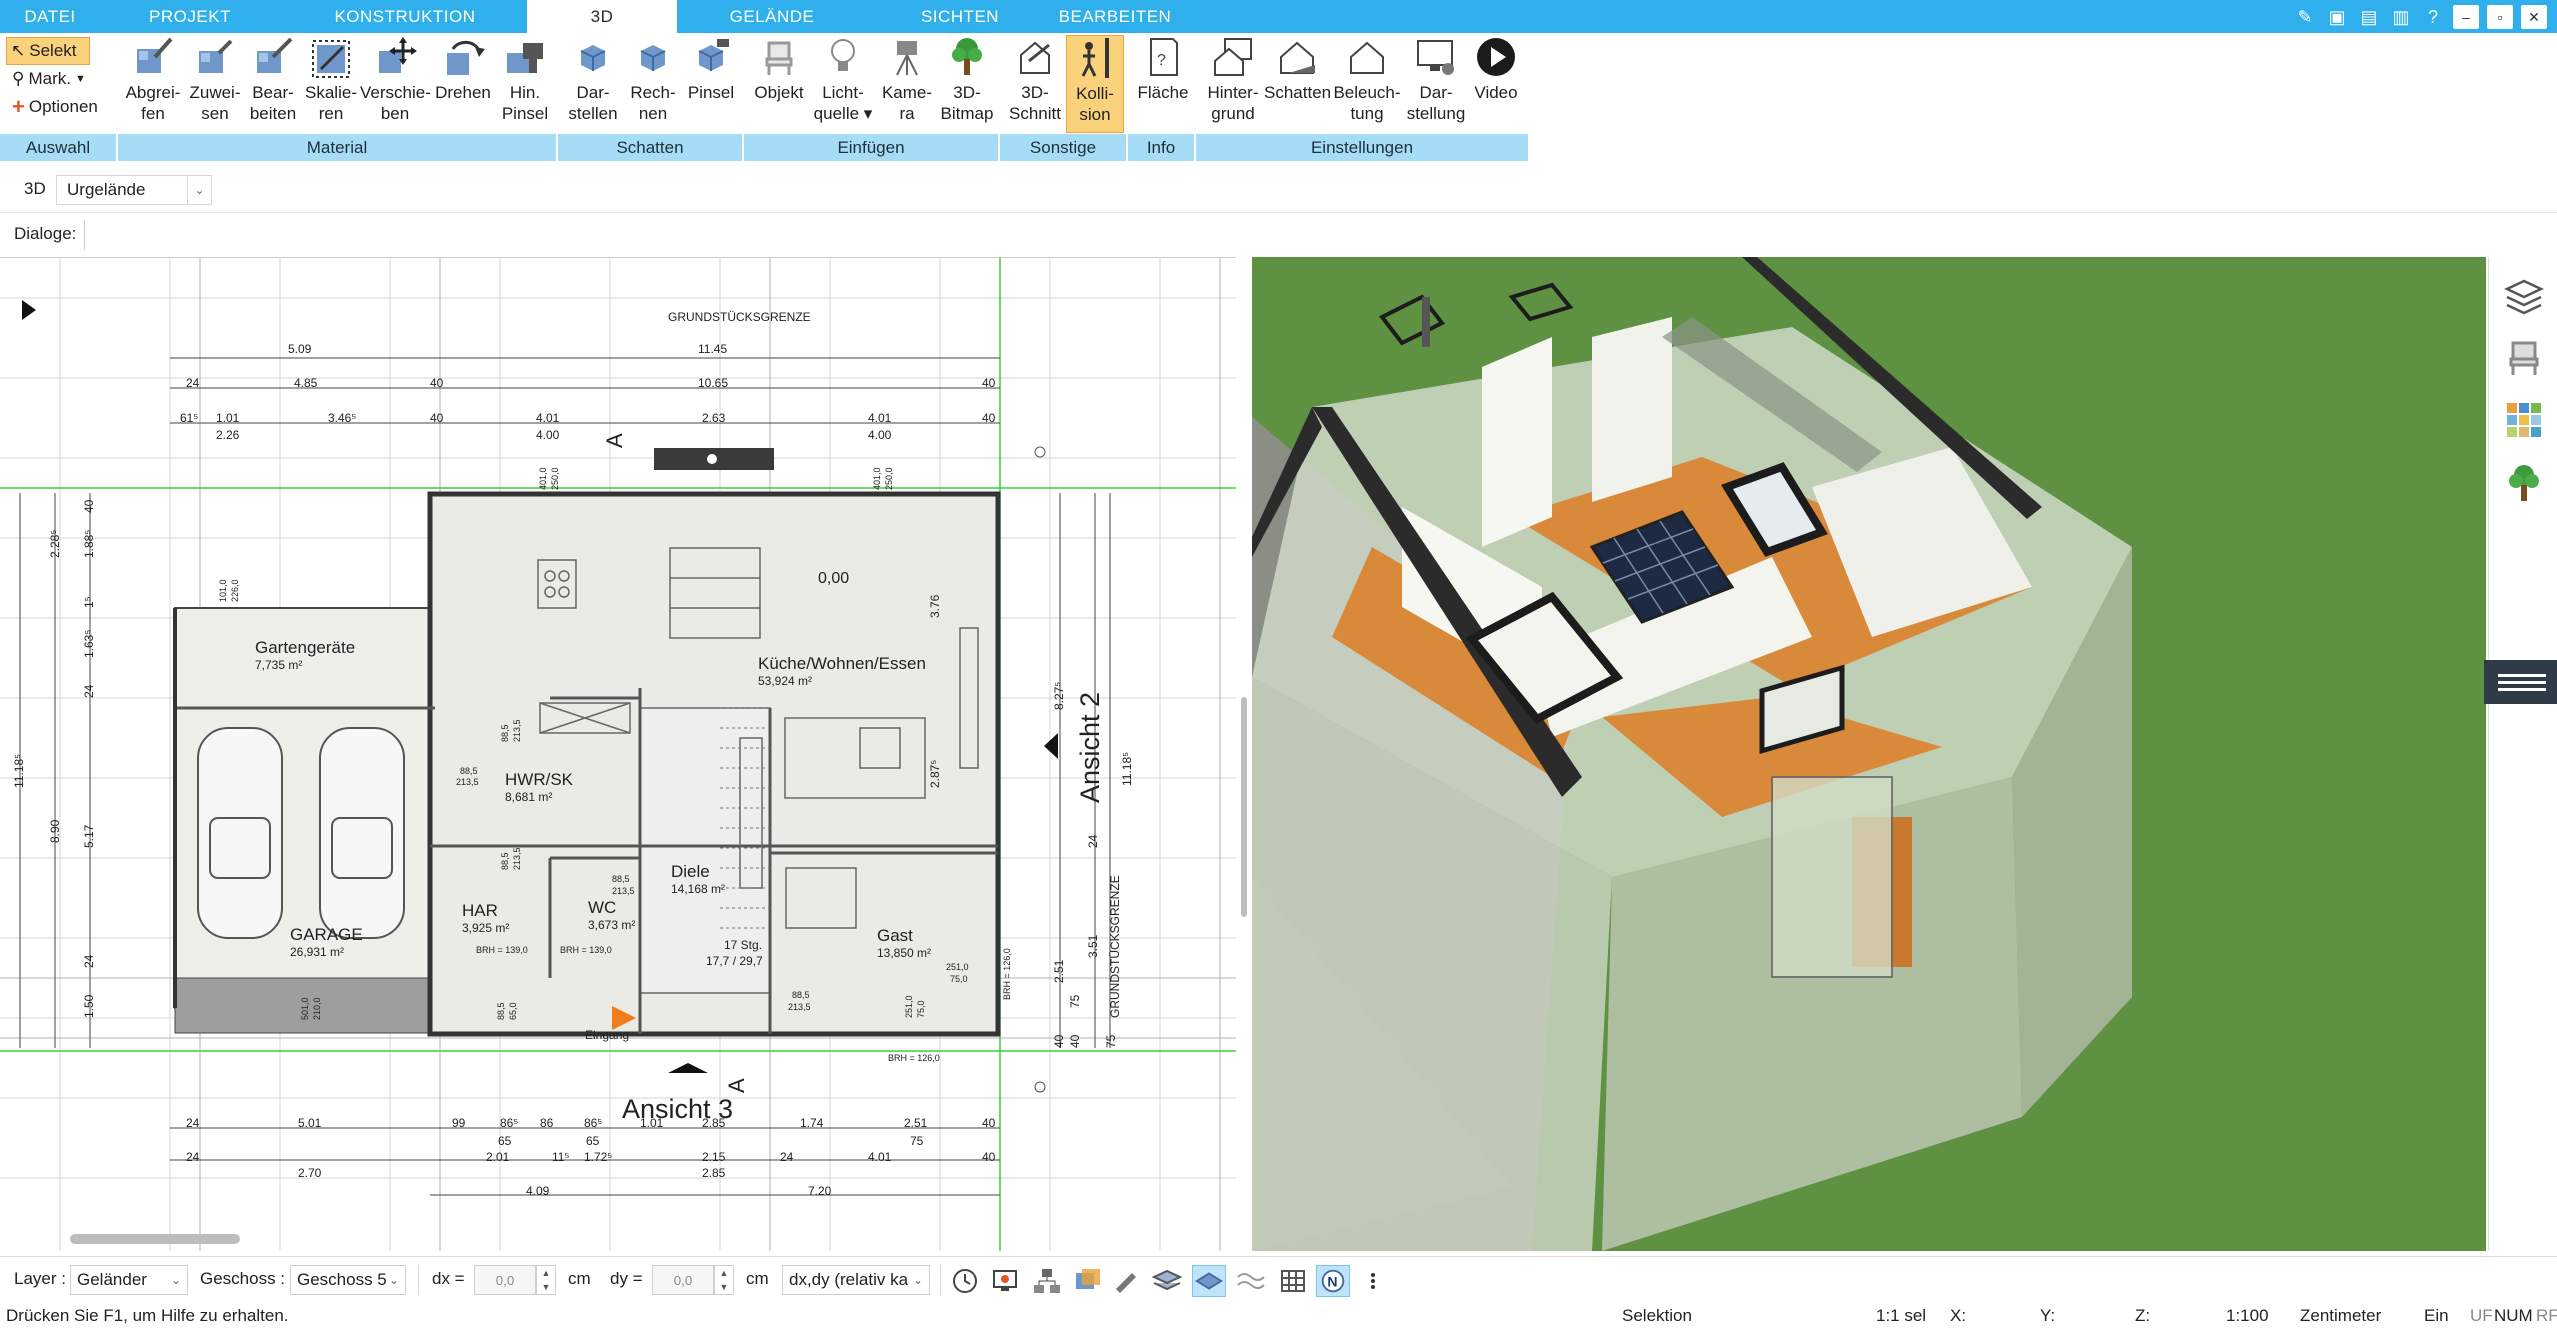  I want to click on splitter-grip, so click(1244, 807).